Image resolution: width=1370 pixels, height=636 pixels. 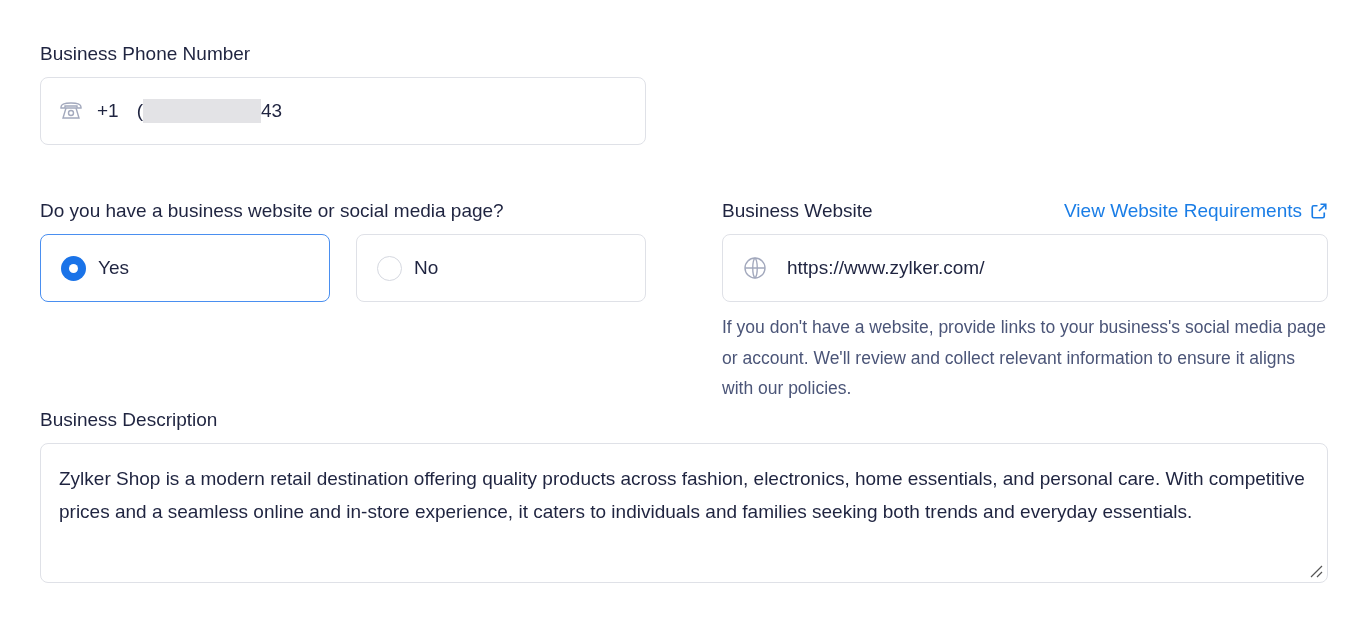 I want to click on radio-selected-icon, so click(x=73, y=268).